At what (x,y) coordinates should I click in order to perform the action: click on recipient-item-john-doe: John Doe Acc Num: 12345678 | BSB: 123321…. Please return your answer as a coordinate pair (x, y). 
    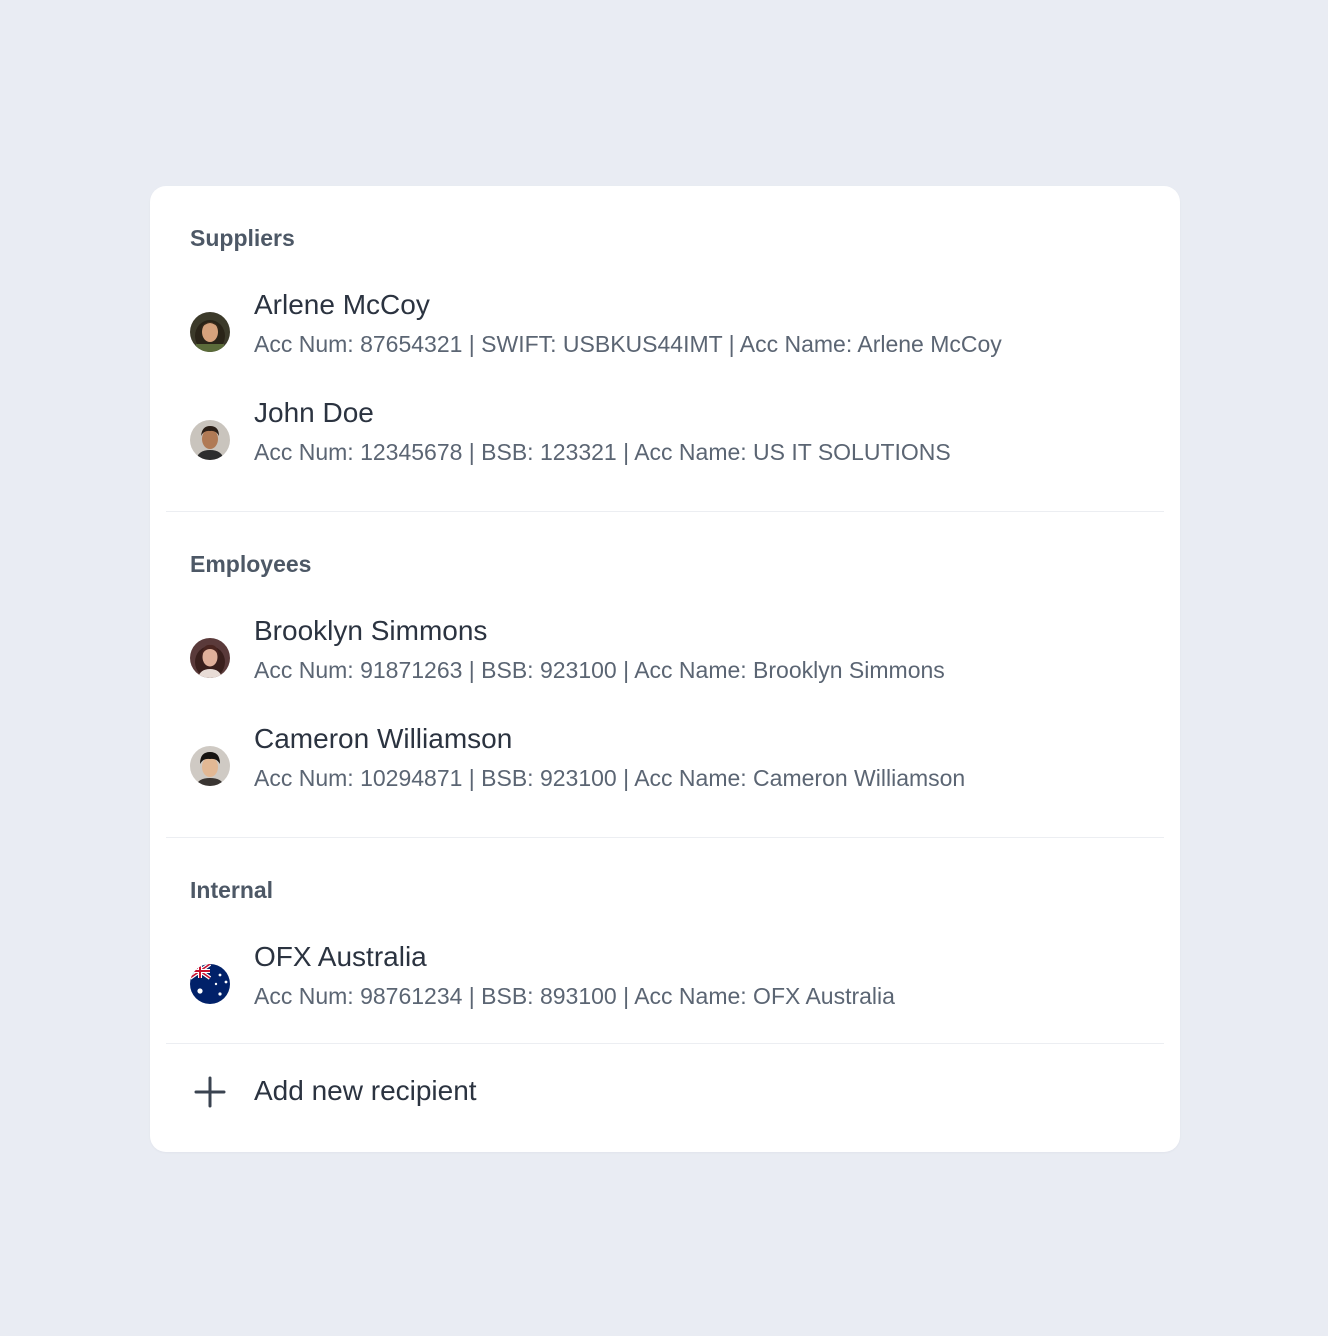
    Looking at the image, I should click on (670, 436).